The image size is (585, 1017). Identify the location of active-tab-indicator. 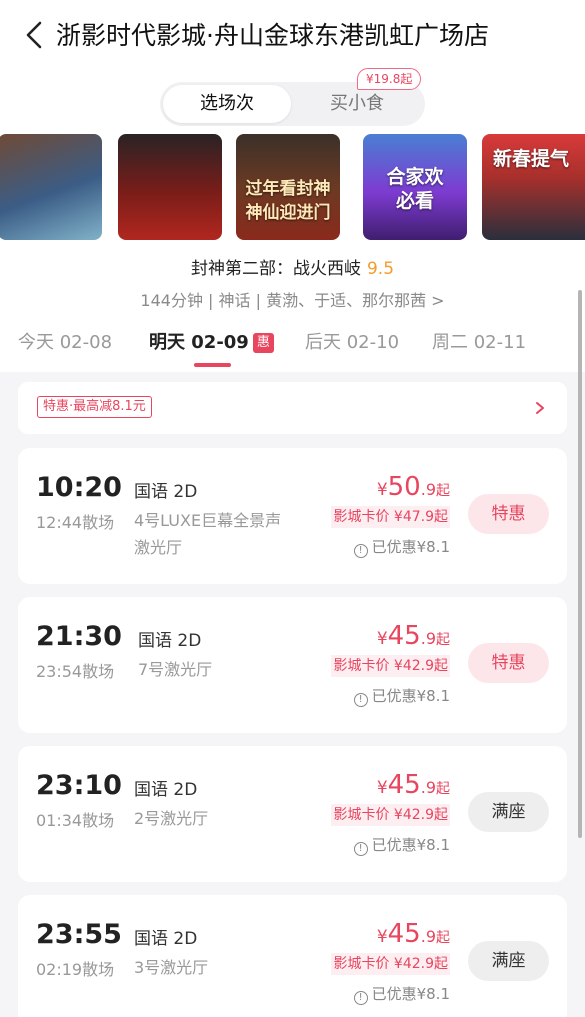
(212, 365).